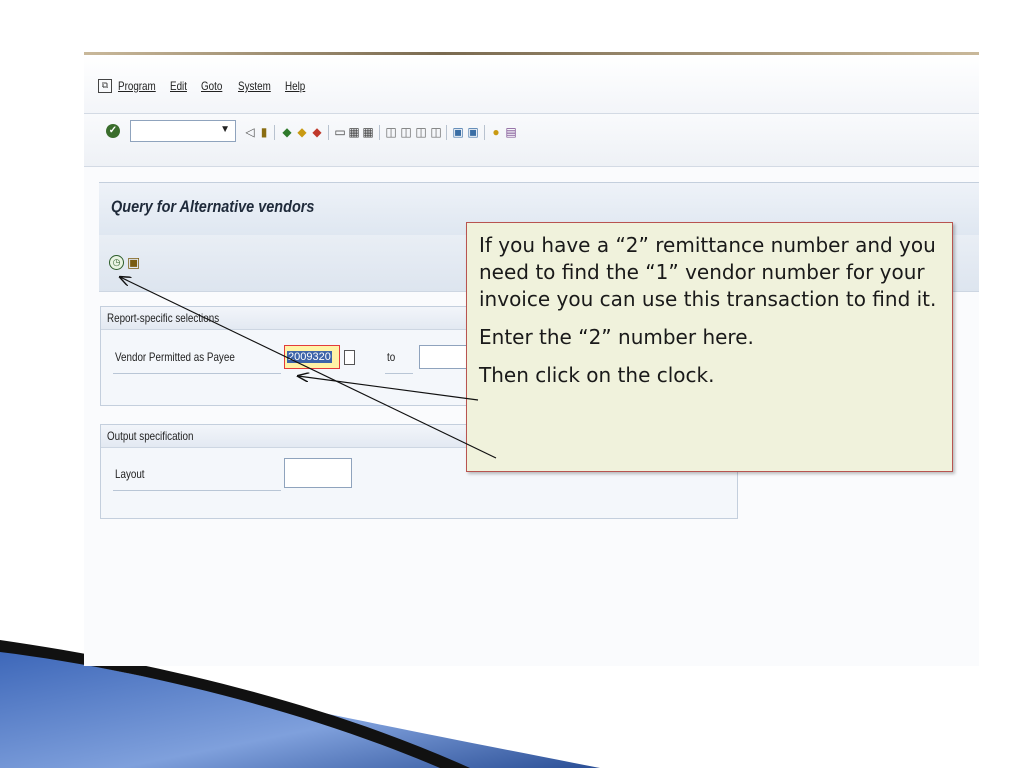 This screenshot has width=1024, height=768. Describe the element at coordinates (213, 206) in the screenshot. I see `page-title: Query for Alternative vendors` at that location.